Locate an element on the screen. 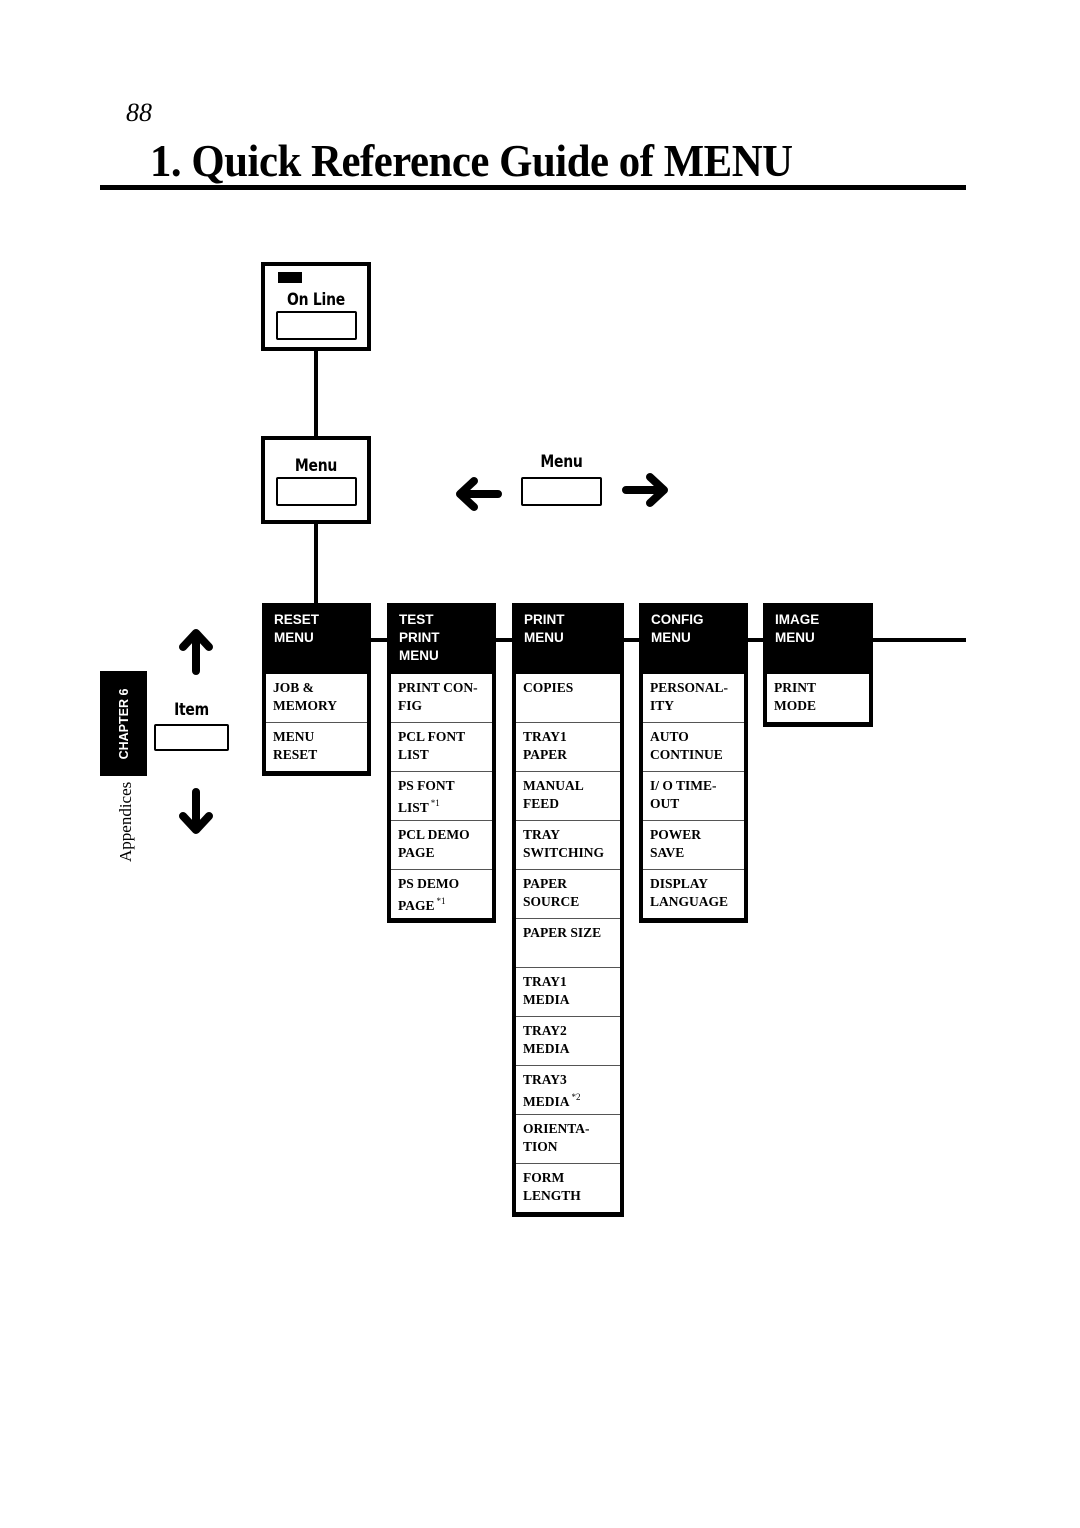 The height and width of the screenshot is (1528, 1080). menu-item: PRINT CON- FIG is located at coordinates (441, 697).